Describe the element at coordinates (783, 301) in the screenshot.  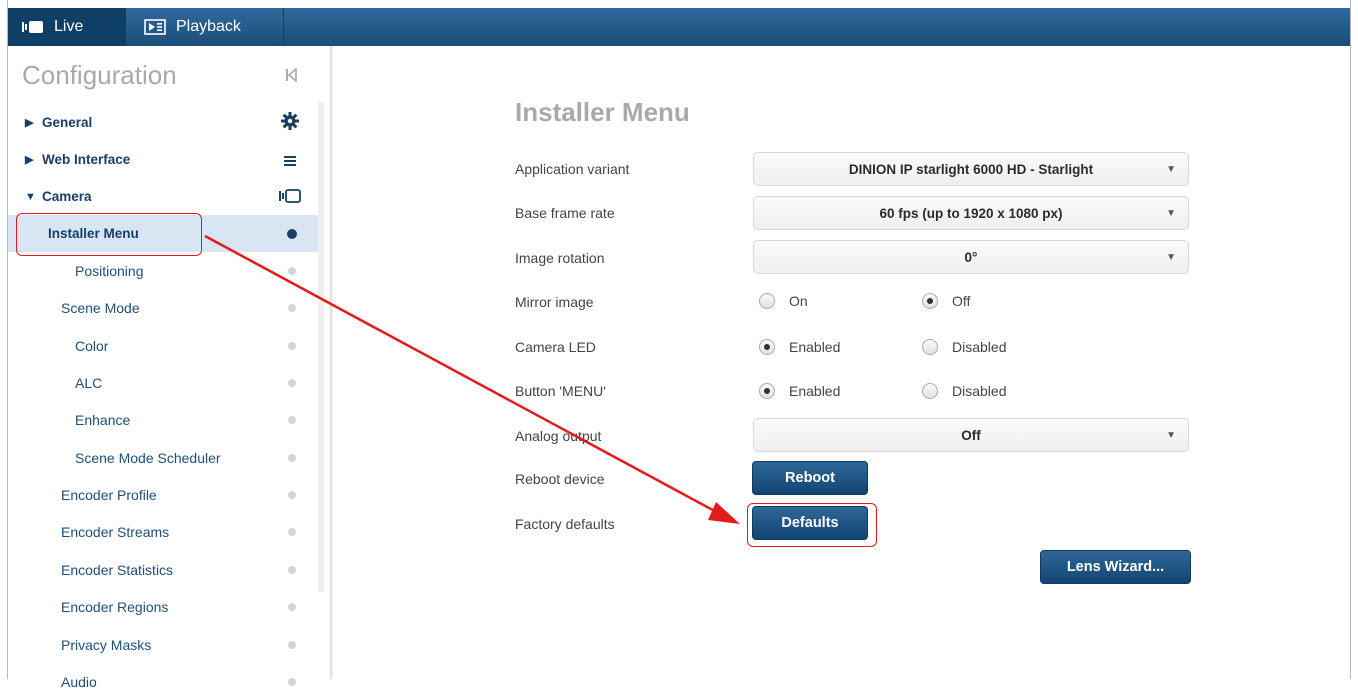
I see `mirror-image-on-radio: On` at that location.